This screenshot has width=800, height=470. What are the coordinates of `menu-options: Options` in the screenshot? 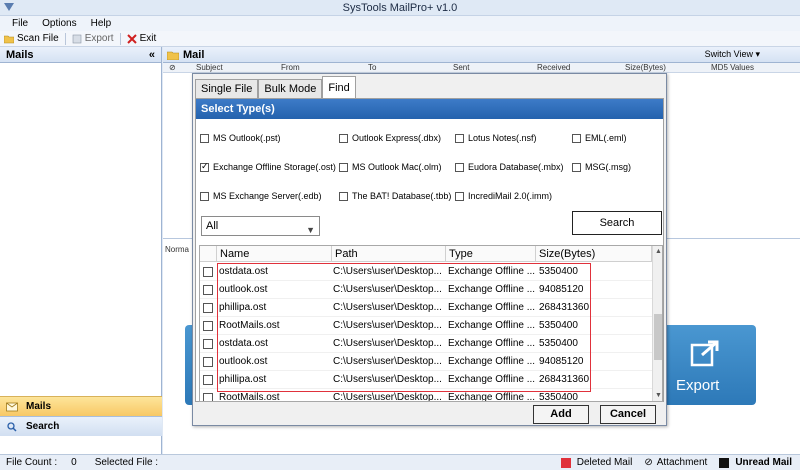 It's located at (59, 23).